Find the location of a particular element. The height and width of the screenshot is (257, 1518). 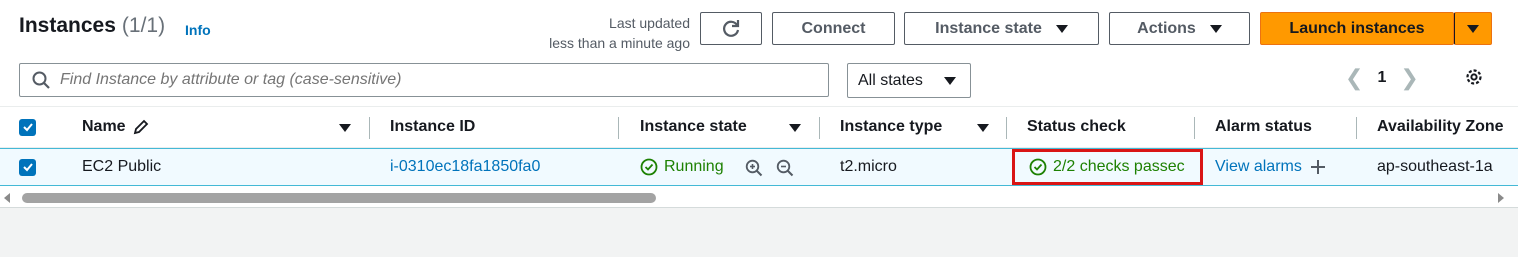

check-circle-icon is located at coordinates (649, 167).